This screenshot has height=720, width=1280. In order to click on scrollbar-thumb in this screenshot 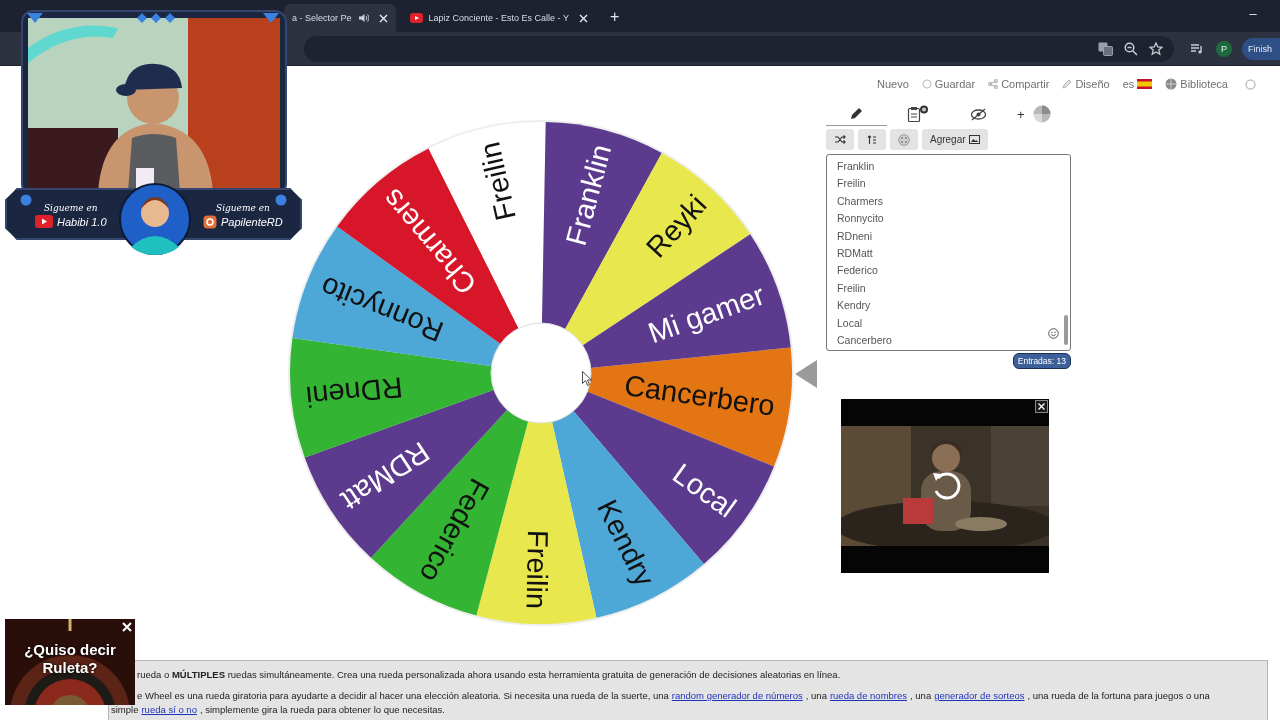, I will do `click(1066, 330)`.